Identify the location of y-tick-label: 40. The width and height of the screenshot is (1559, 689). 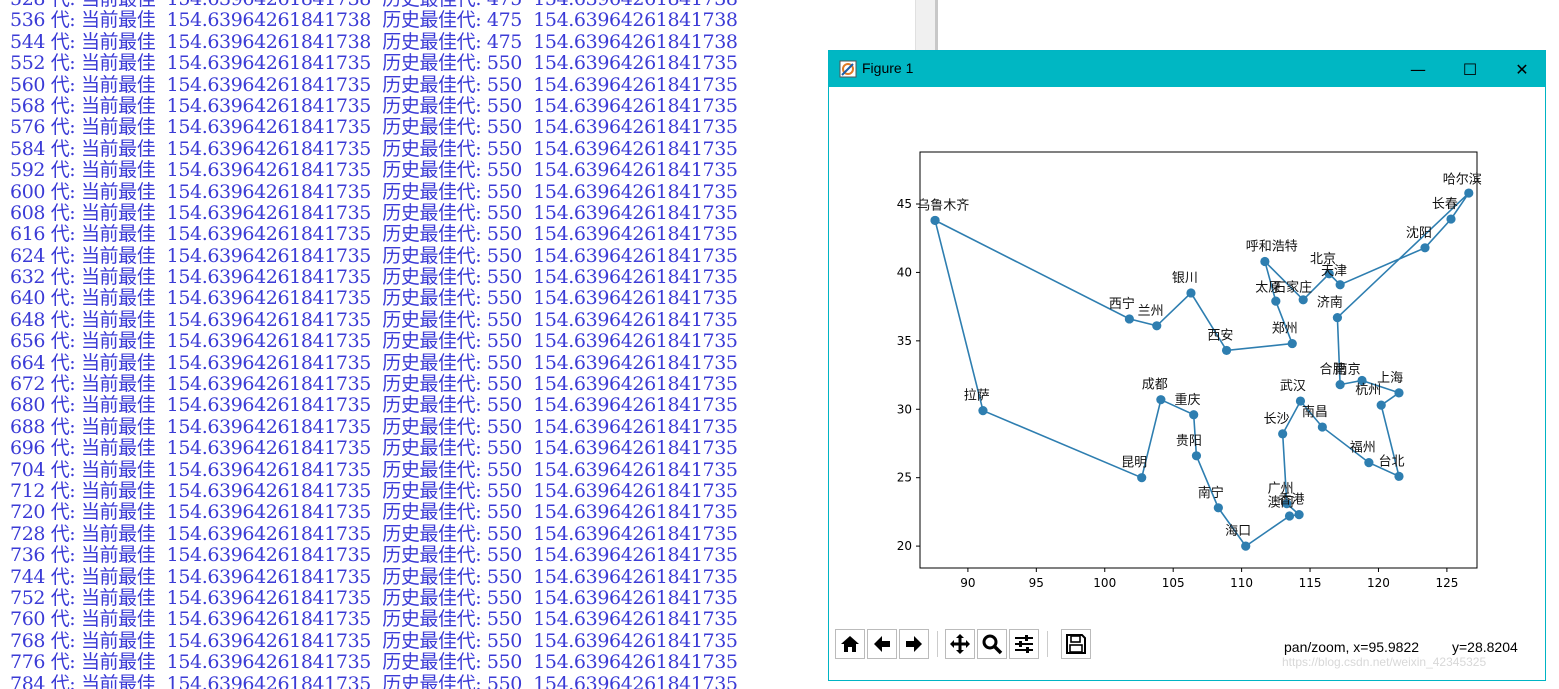
(904, 272).